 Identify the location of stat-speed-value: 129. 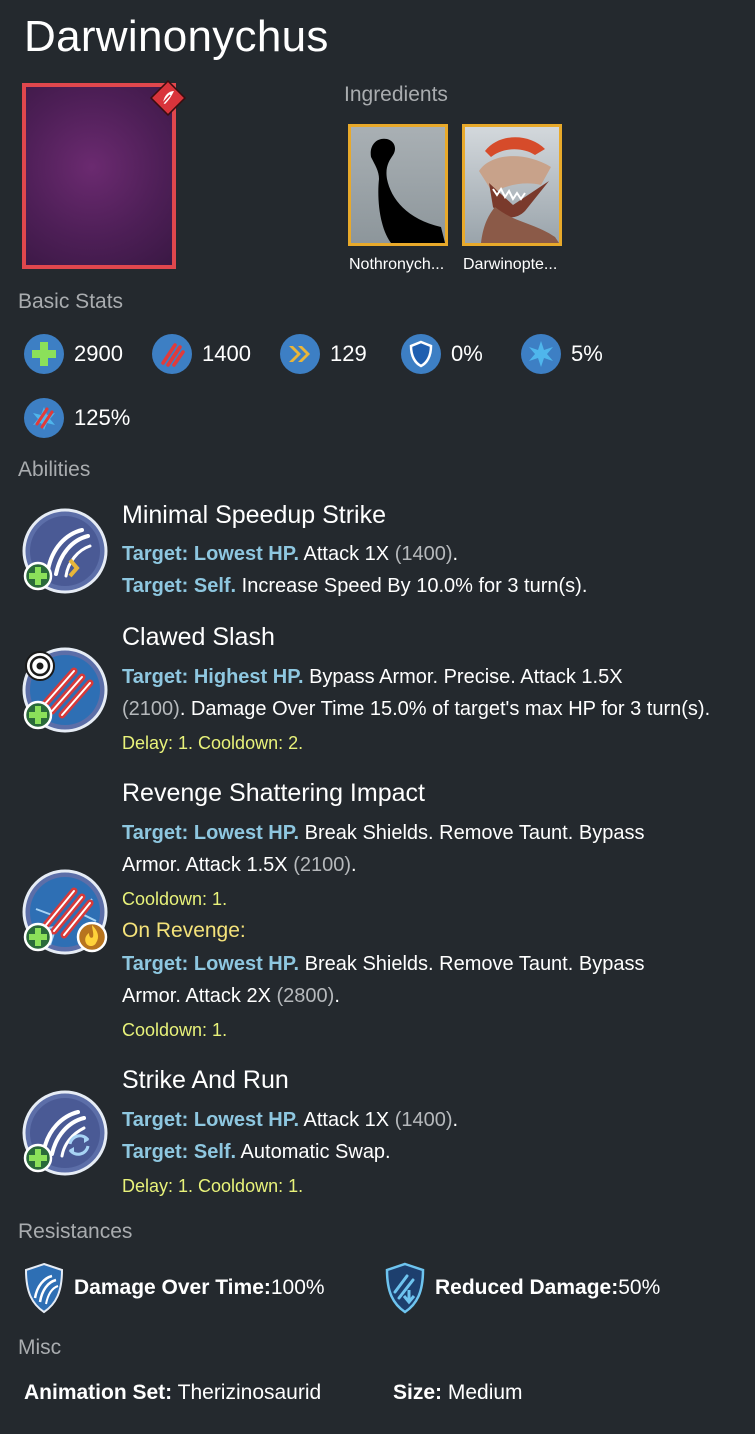
(348, 353).